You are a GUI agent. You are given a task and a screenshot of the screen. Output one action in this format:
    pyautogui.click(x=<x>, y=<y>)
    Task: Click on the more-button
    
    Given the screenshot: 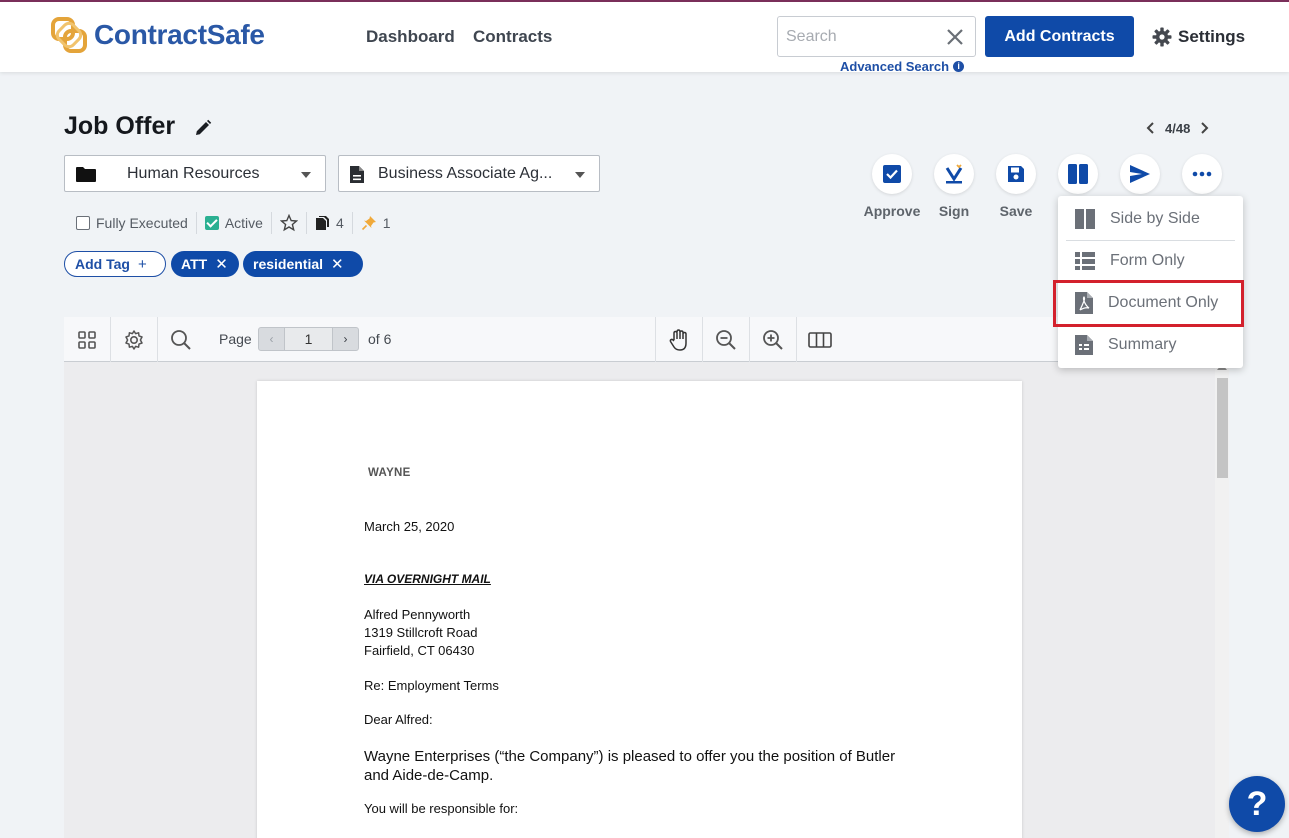 What is the action you would take?
    pyautogui.click(x=1202, y=174)
    